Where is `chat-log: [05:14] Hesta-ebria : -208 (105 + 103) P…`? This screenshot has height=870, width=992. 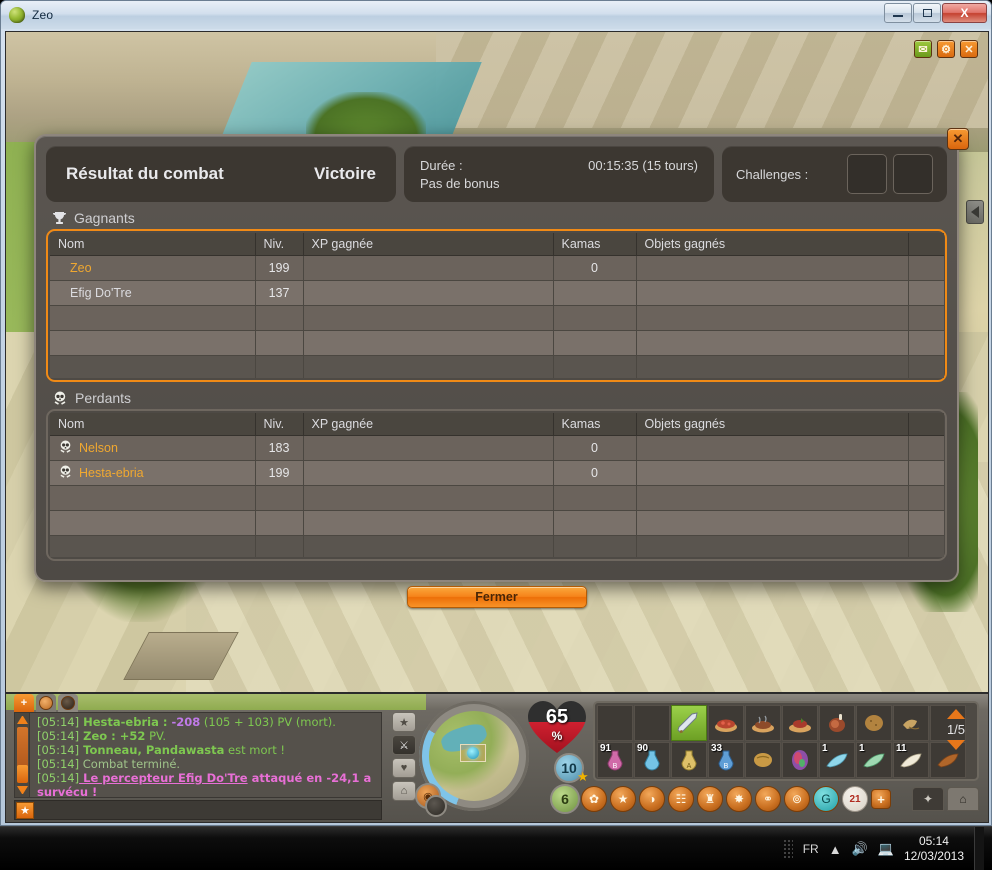
chat-log: [05:14] Hesta-ebria : -208 (105 + 103) P… is located at coordinates (198, 755).